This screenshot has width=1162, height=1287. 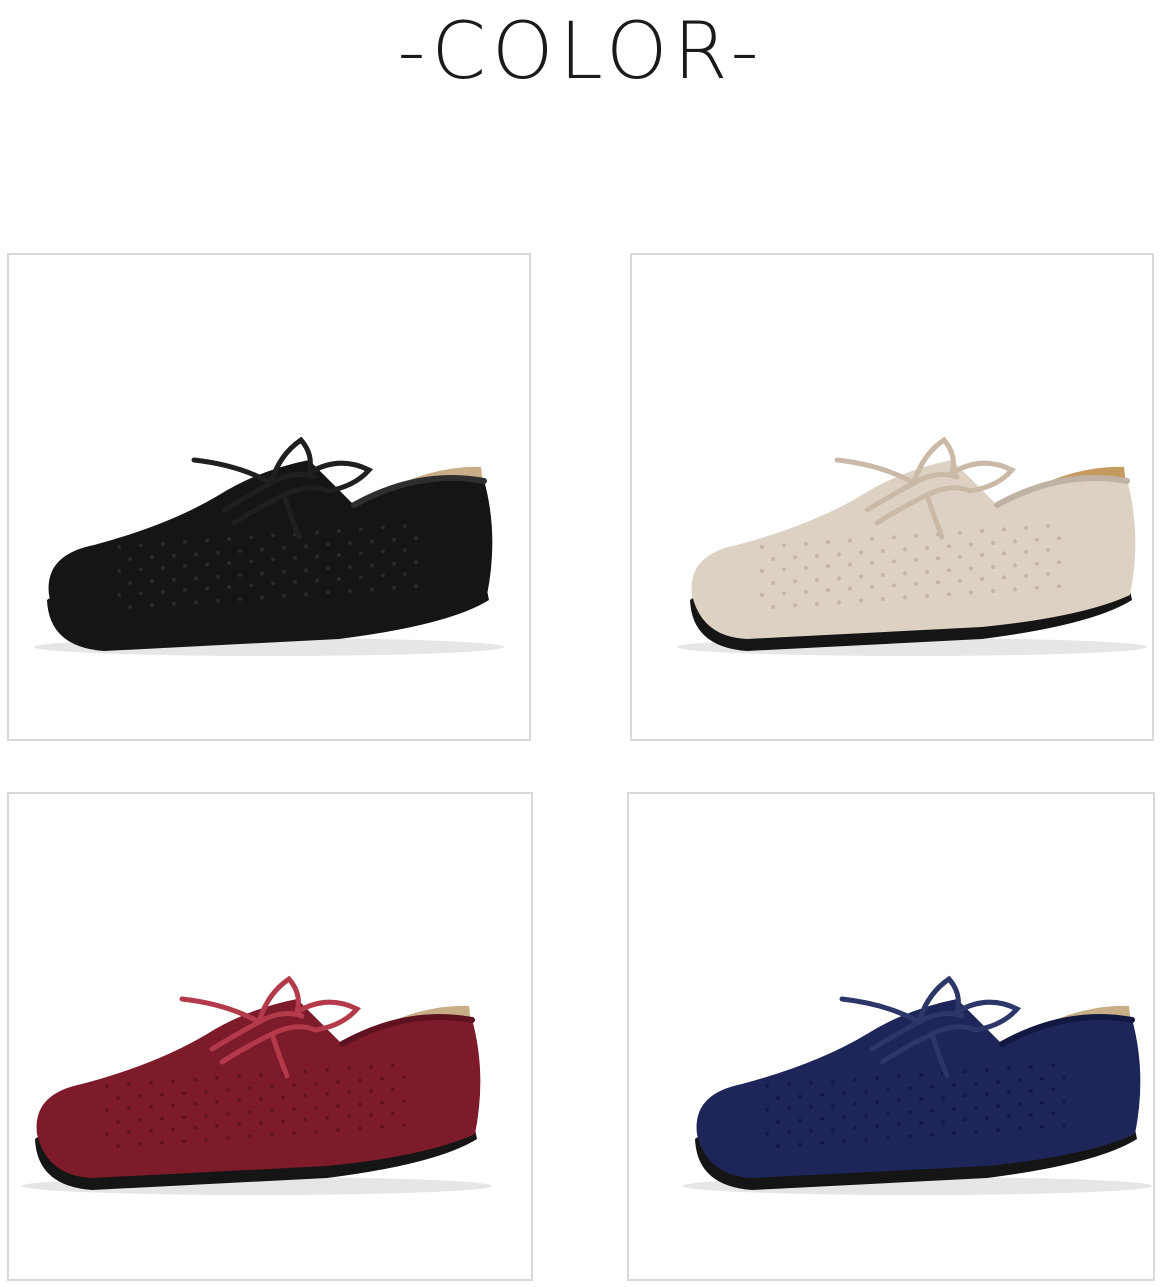 I want to click on page-title: -COLOR-, so click(x=581, y=52).